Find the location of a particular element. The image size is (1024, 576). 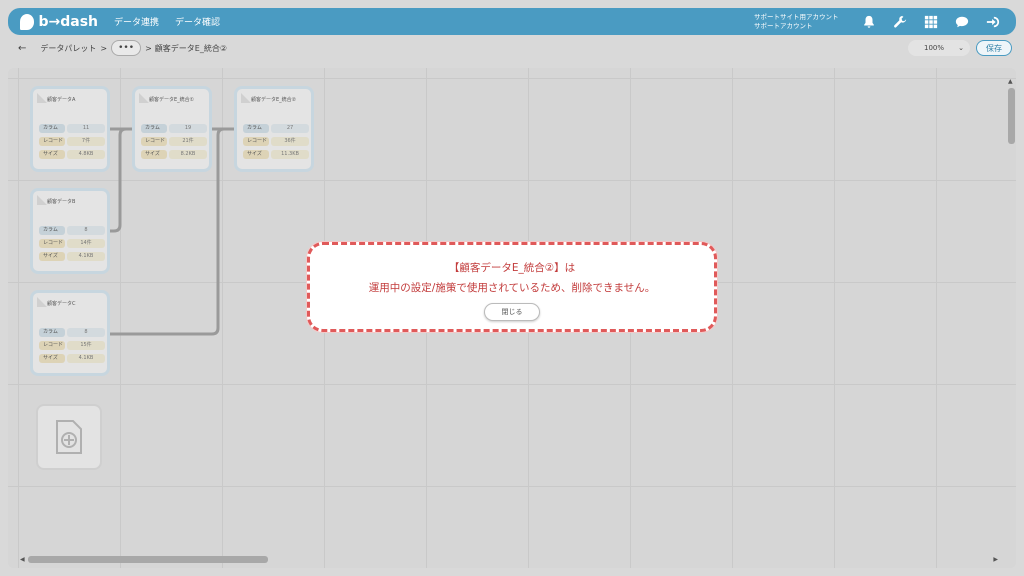

add-file-icon is located at coordinates (69, 437).